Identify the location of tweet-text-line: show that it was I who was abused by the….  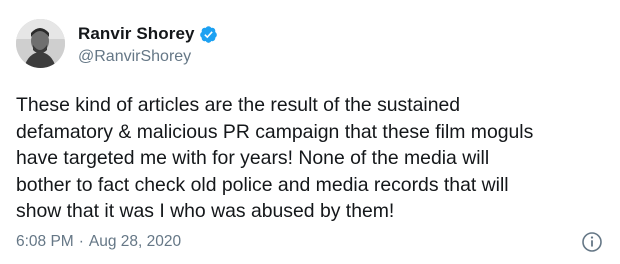
(205, 211).